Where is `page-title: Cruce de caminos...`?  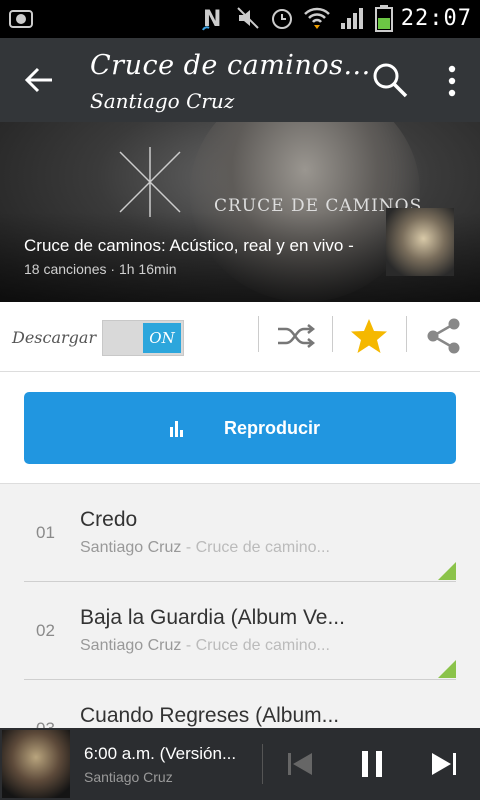
page-title: Cruce de caminos... is located at coordinates (230, 65).